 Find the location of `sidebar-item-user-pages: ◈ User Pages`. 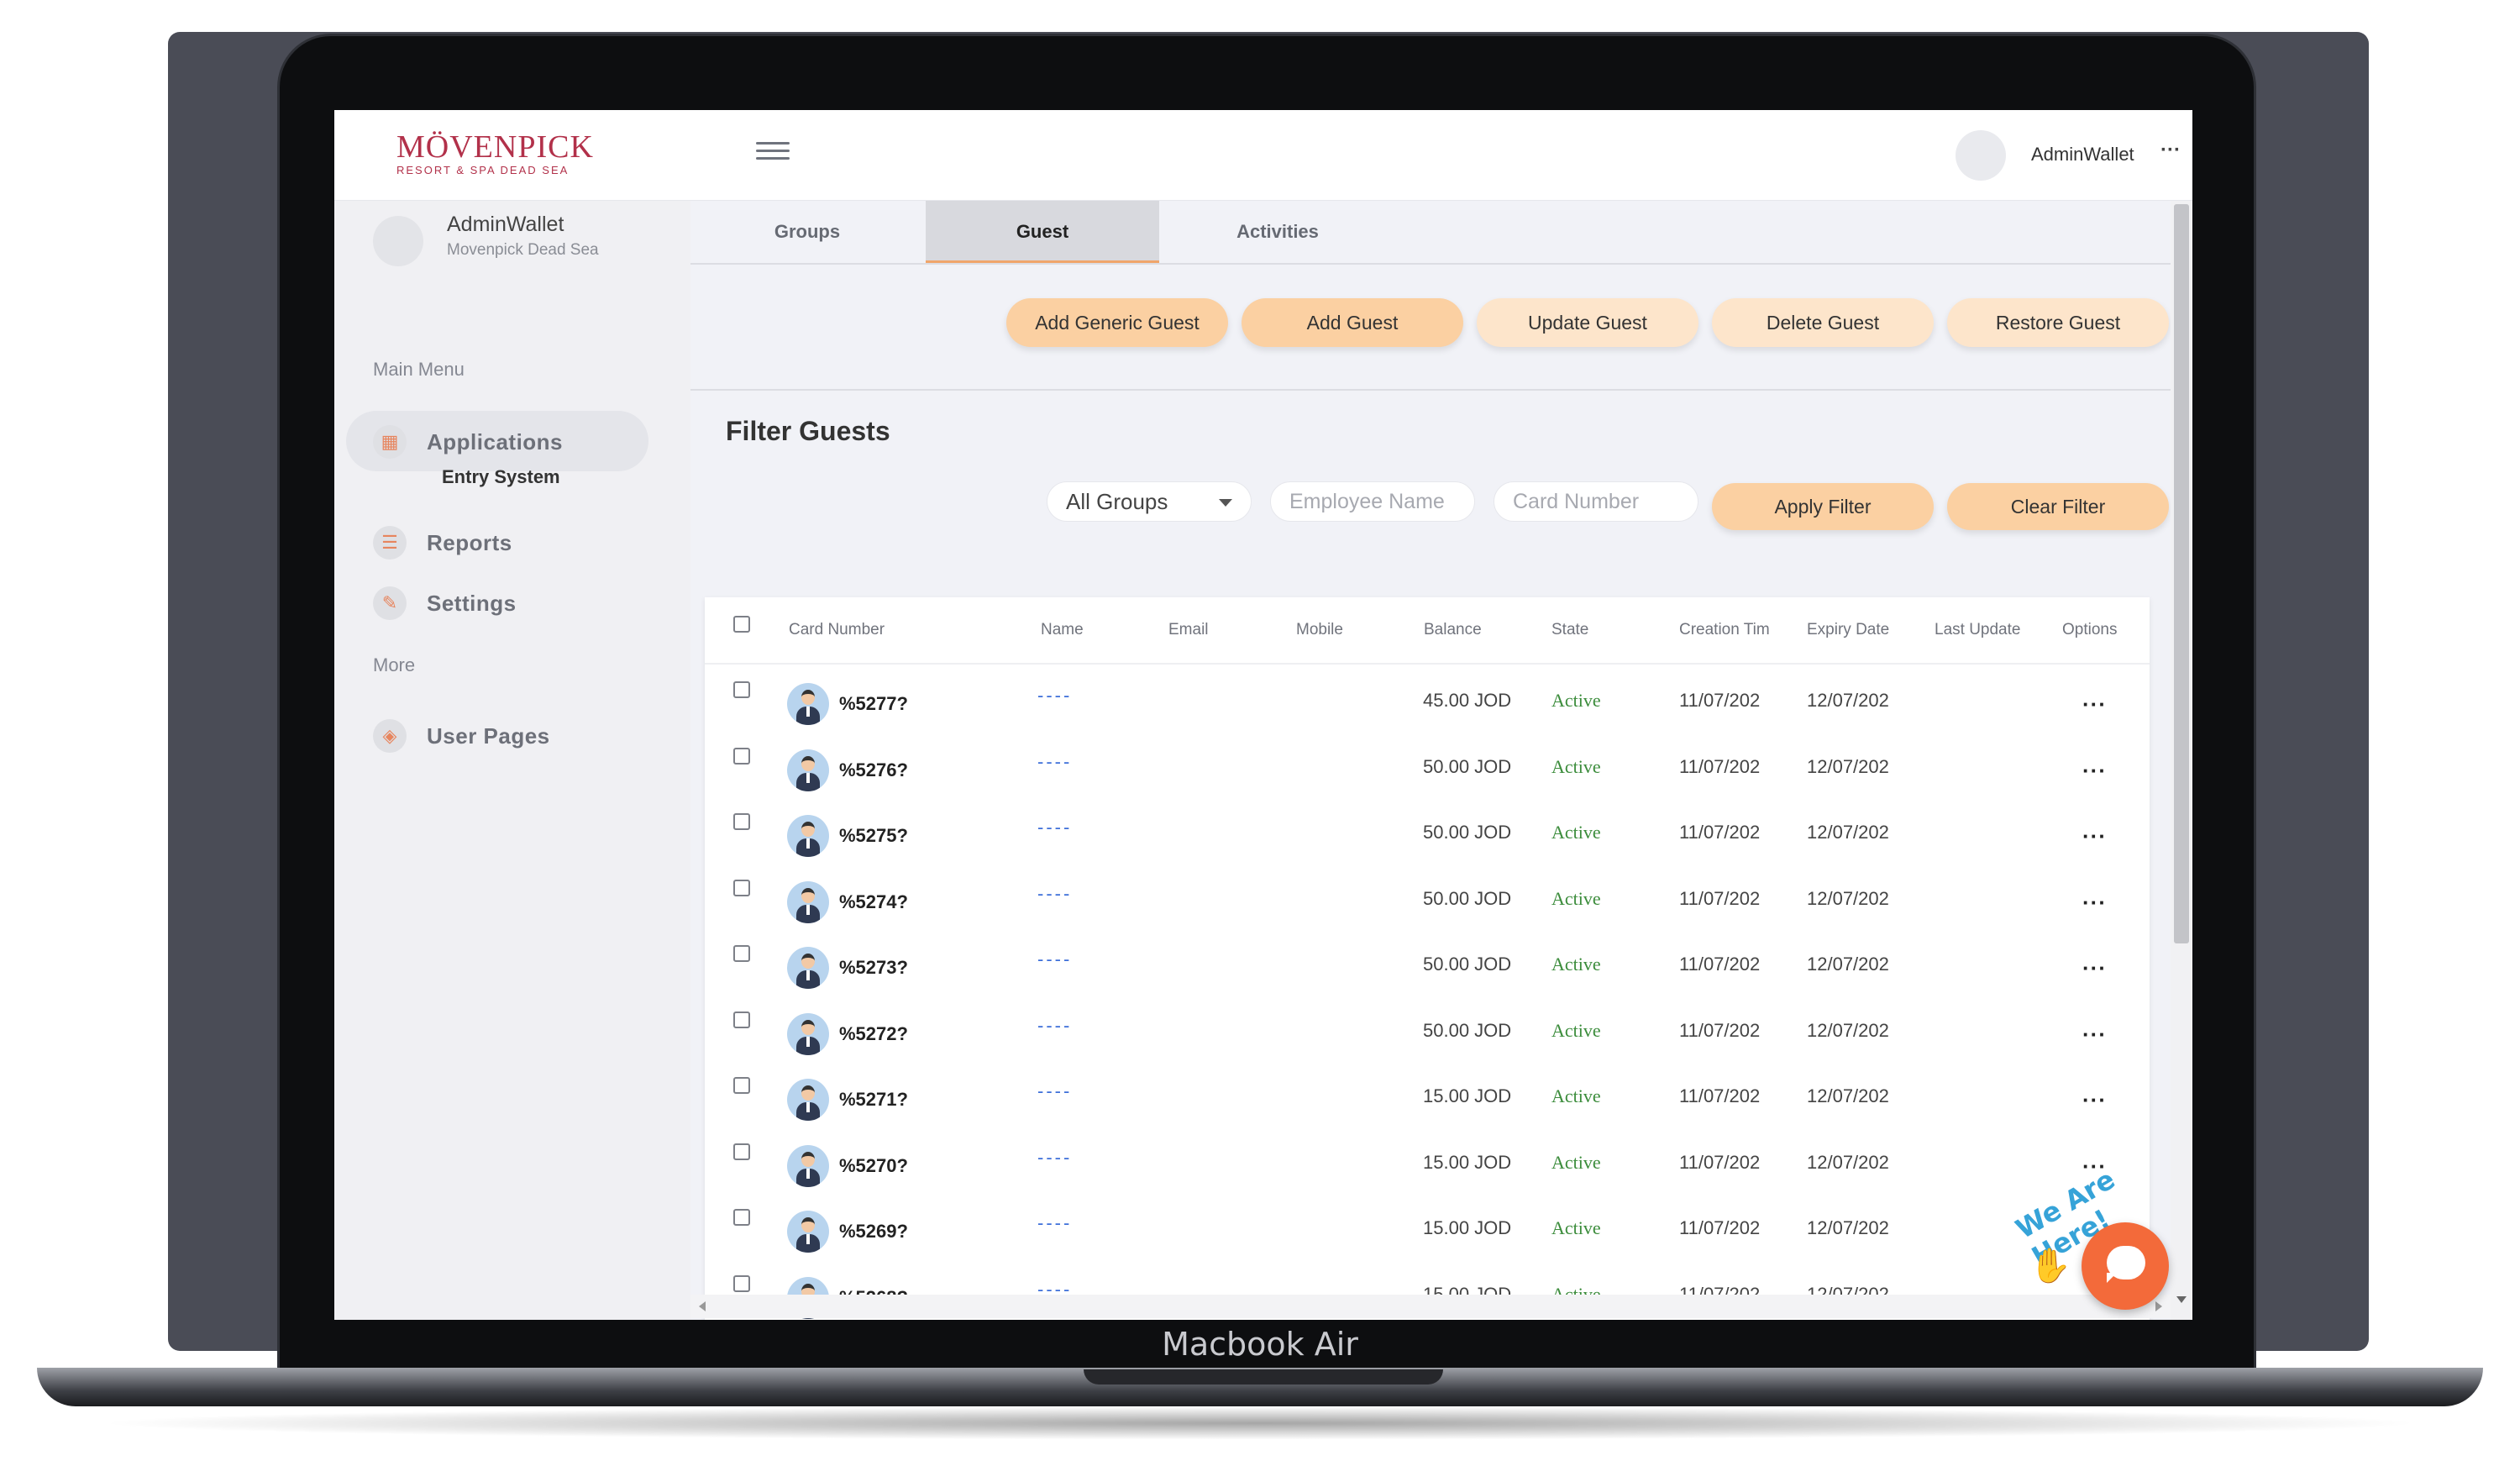

sidebar-item-user-pages: ◈ User Pages is located at coordinates (497, 735).